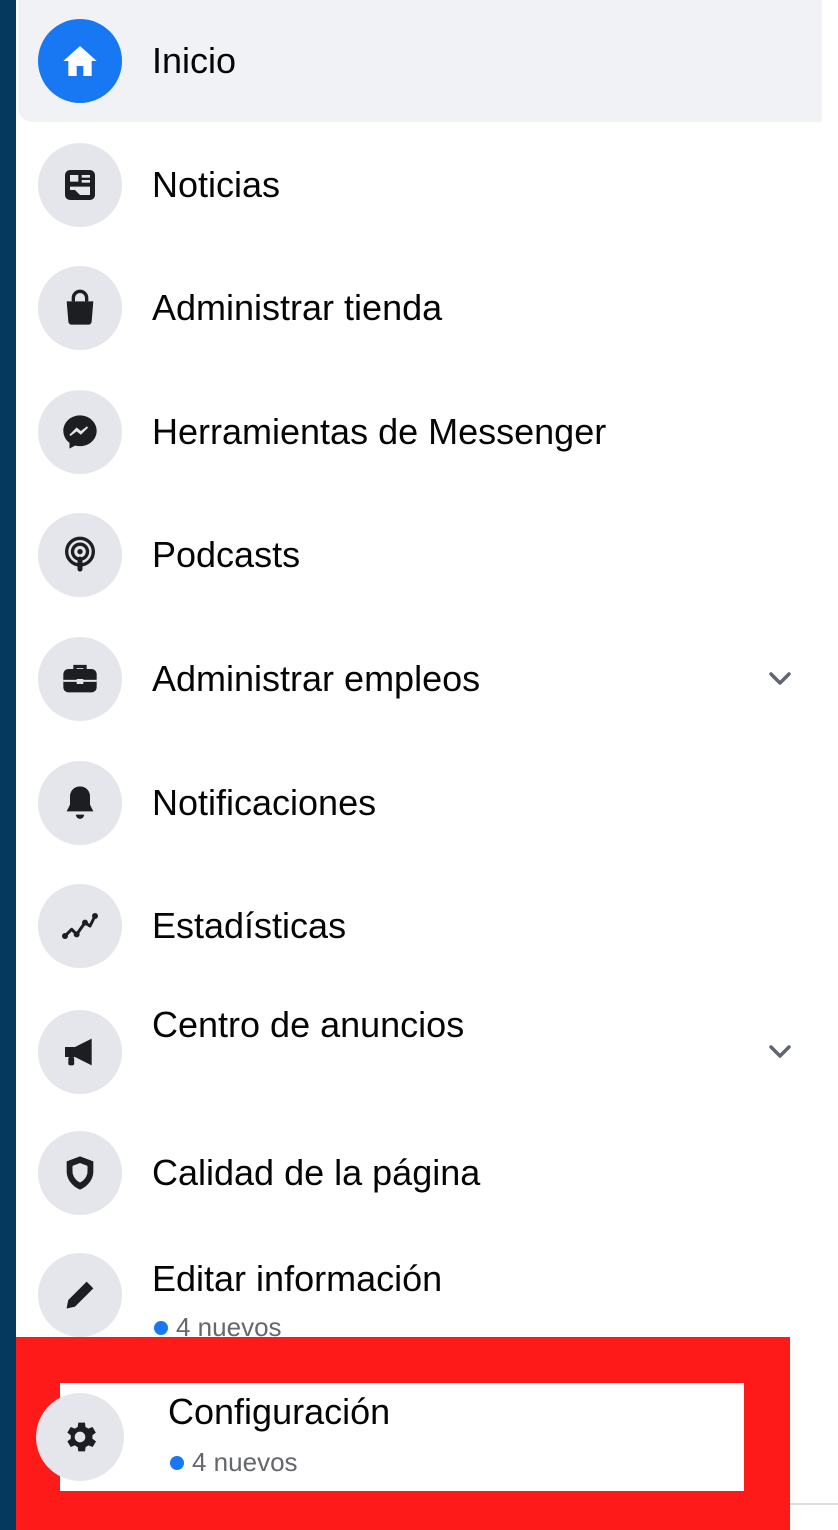  I want to click on sidebar-item-notificaciones: Notificaciones, so click(420, 803).